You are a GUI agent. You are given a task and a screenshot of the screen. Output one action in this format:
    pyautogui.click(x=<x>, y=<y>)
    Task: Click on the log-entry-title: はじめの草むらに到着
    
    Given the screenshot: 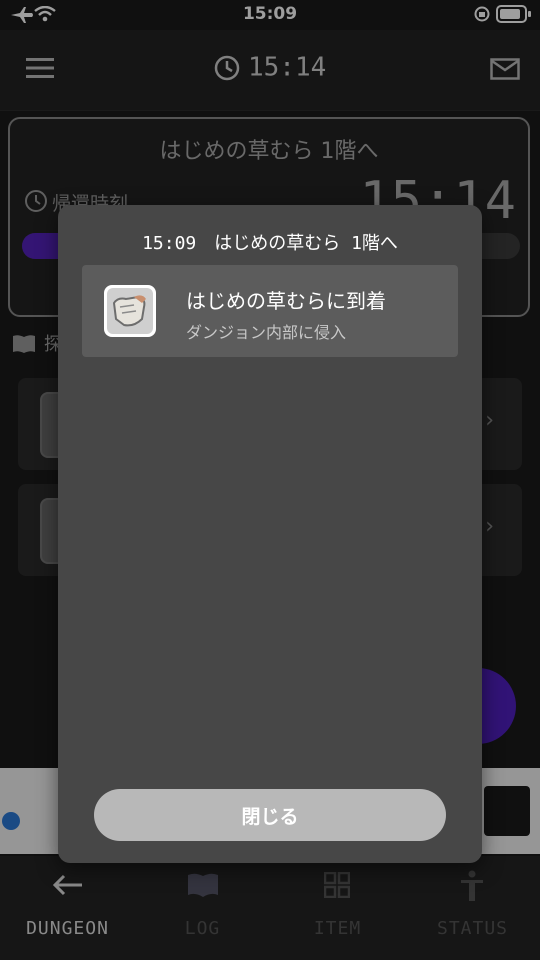 What is the action you would take?
    pyautogui.click(x=286, y=301)
    